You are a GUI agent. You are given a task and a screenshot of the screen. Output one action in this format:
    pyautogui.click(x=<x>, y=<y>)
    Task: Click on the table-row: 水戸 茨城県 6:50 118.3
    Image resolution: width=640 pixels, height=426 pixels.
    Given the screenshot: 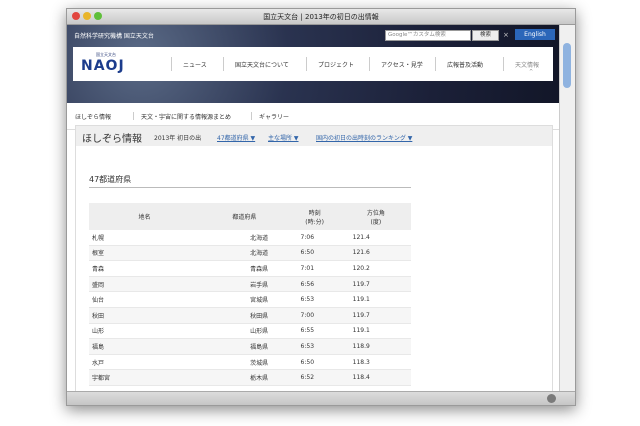 What is the action you would take?
    pyautogui.click(x=250, y=362)
    